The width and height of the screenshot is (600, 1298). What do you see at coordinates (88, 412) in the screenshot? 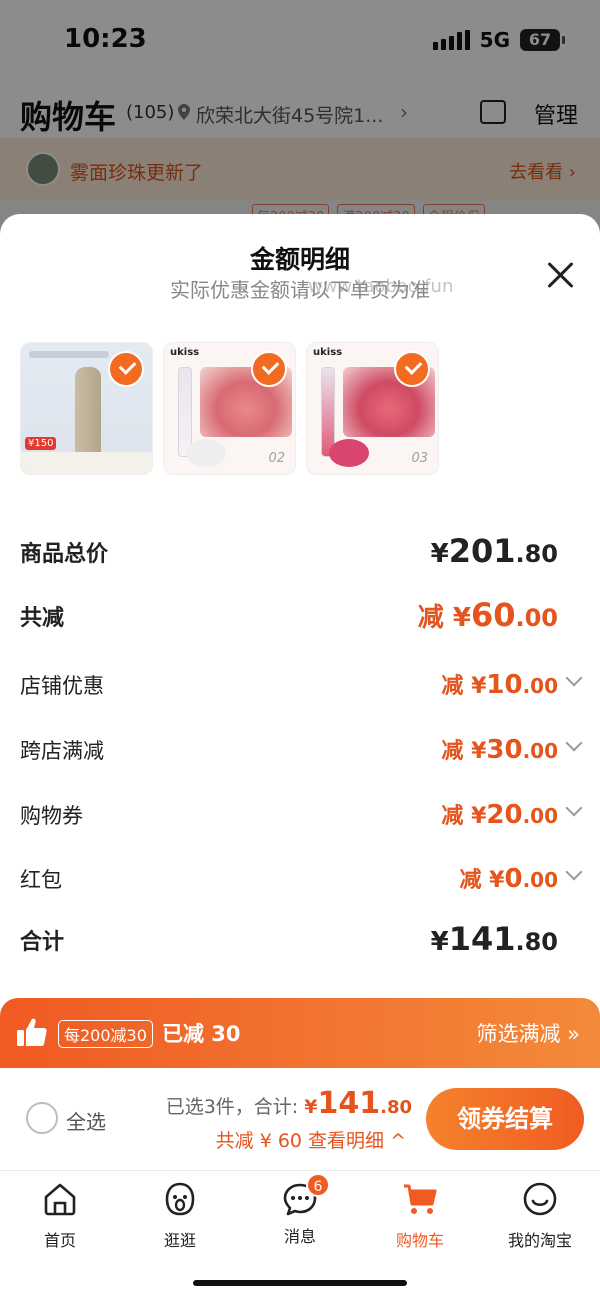
I see `product-bottle-image` at bounding box center [88, 412].